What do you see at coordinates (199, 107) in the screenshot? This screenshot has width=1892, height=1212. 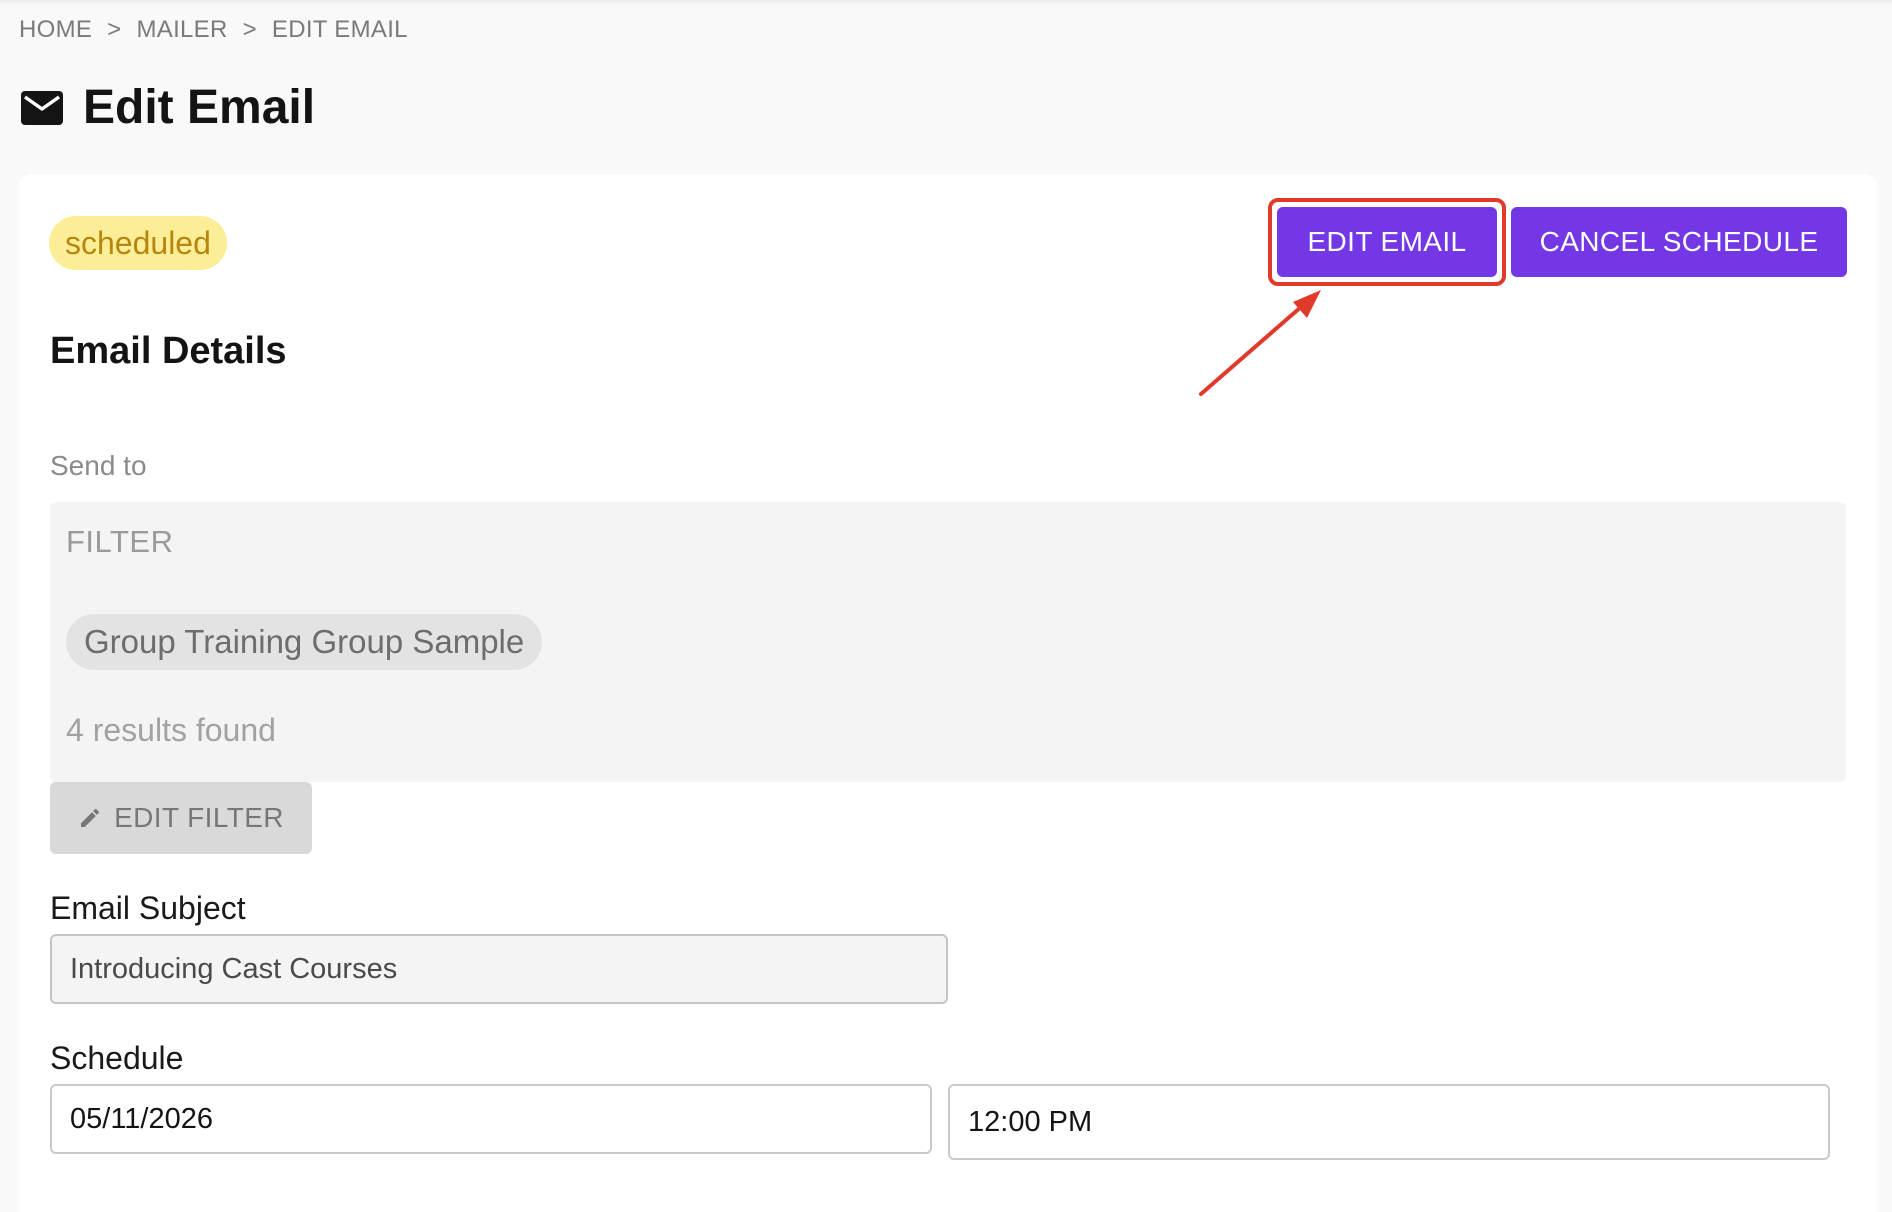 I see `page-title: Edit Email` at bounding box center [199, 107].